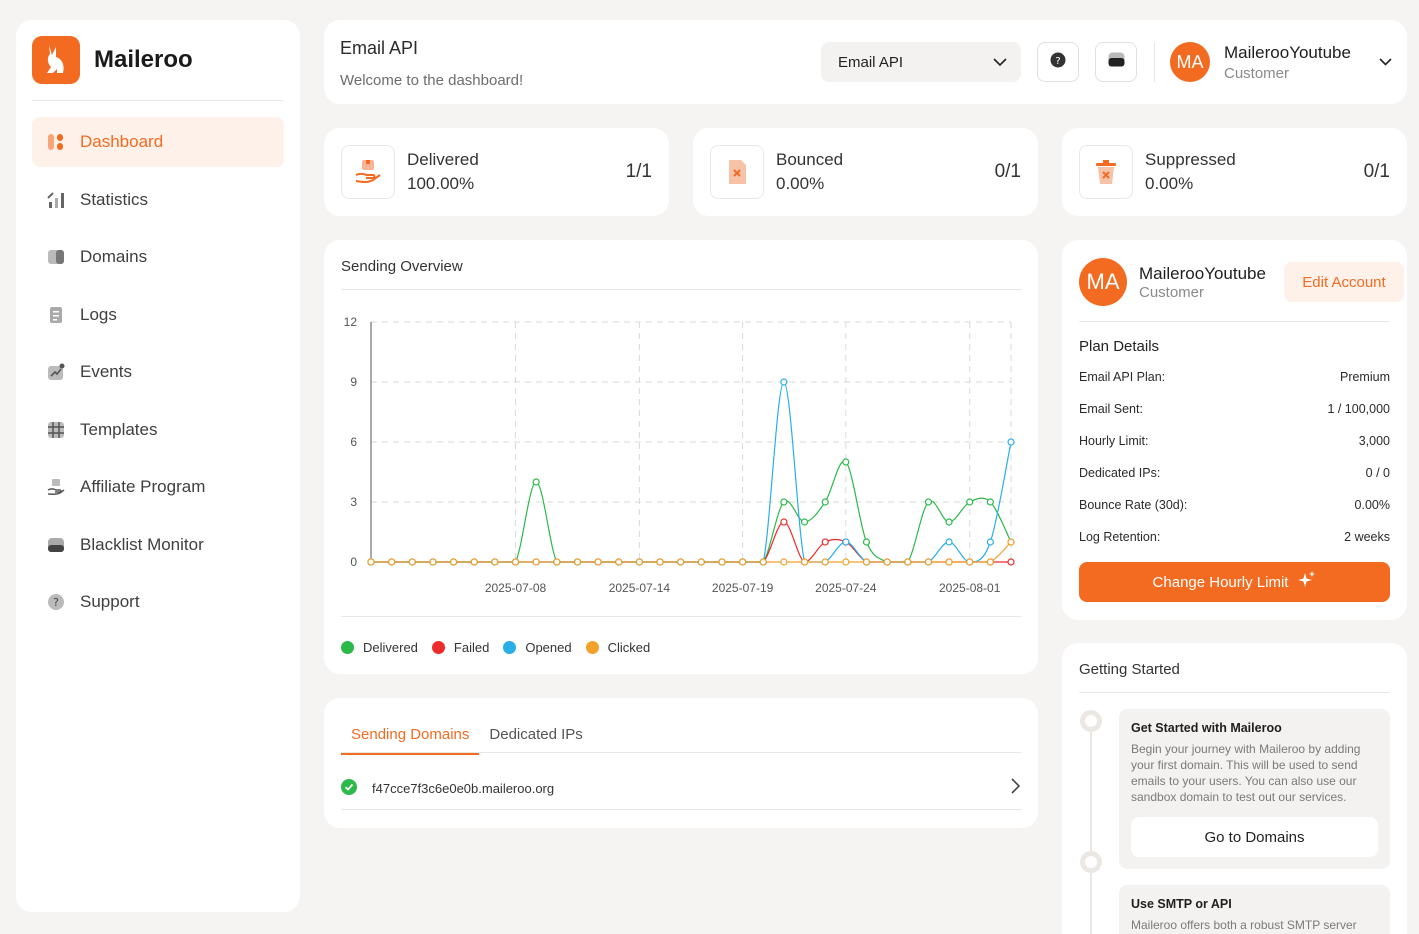 Image resolution: width=1419 pixels, height=934 pixels. Describe the element at coordinates (353, 442) in the screenshot. I see `y-tick-label: 6` at that location.